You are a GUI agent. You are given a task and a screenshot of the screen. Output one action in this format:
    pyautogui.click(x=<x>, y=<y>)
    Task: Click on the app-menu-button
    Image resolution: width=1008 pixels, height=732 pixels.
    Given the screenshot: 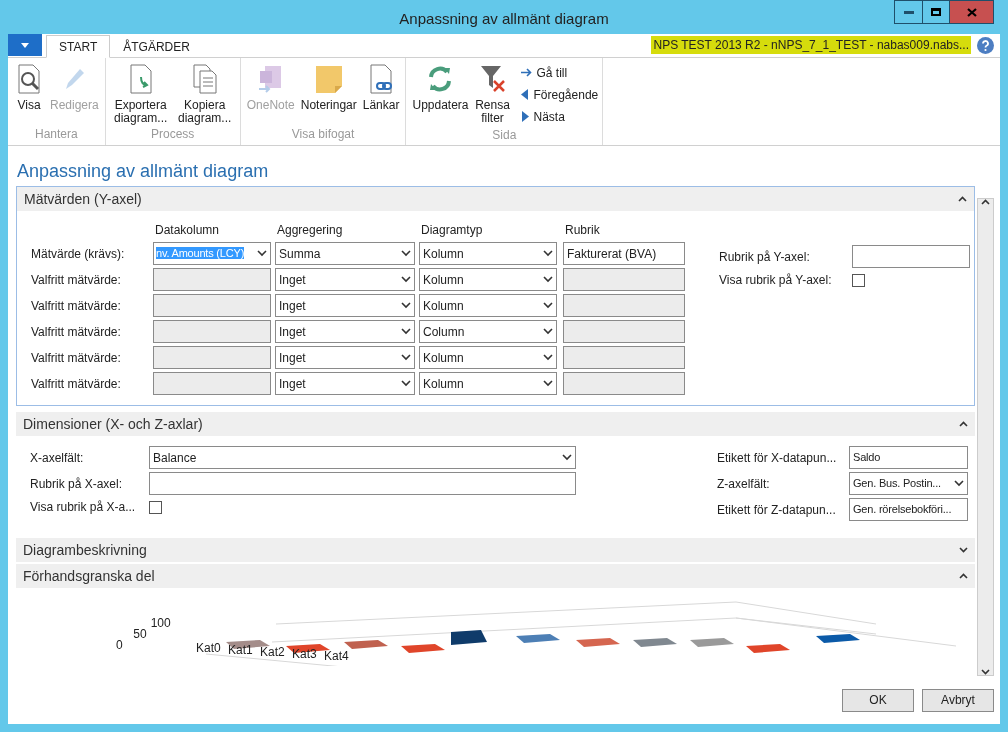 What is the action you would take?
    pyautogui.click(x=25, y=45)
    